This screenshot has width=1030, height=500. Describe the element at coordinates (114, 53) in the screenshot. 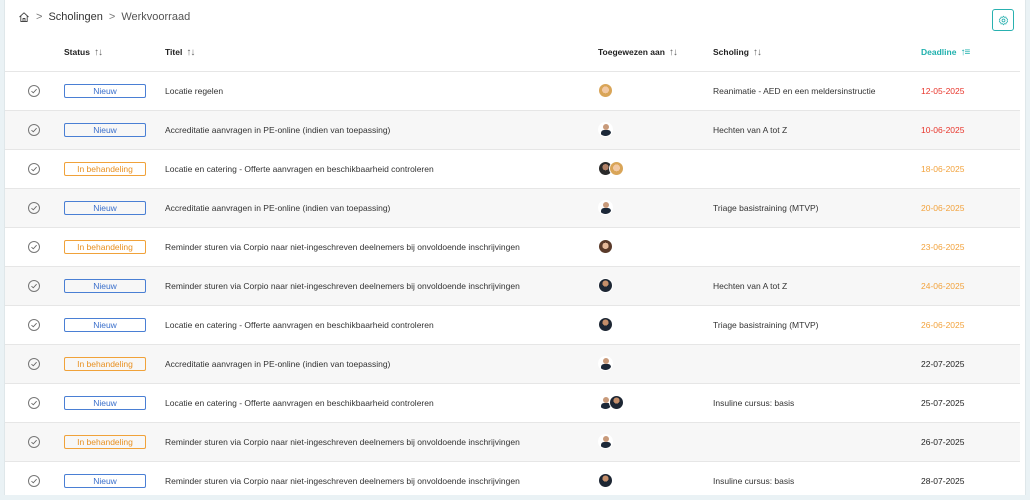

I see `header-status: Status ↑↓` at that location.